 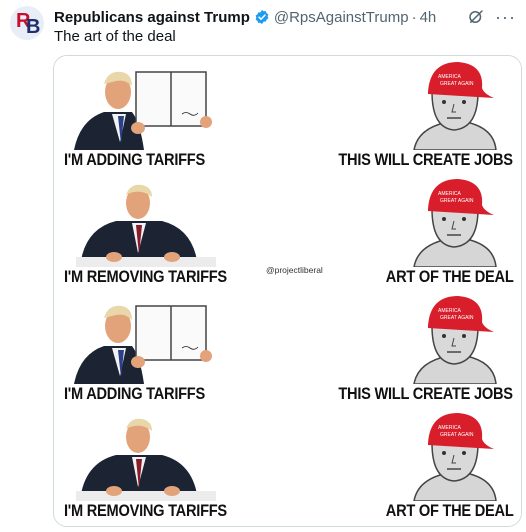 I want to click on author-avatar: R B, so click(x=27, y=23).